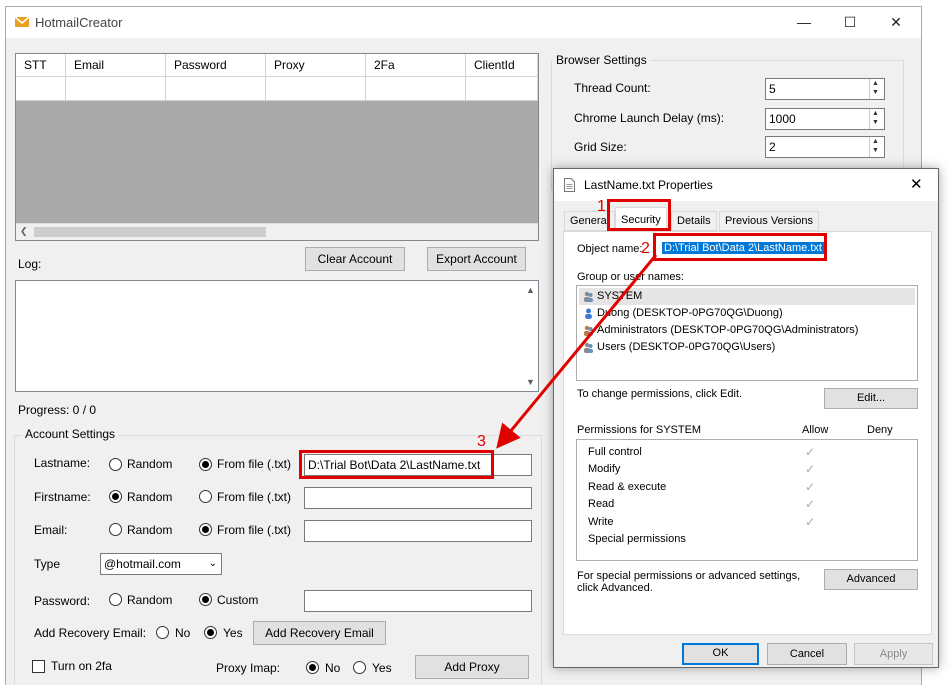  What do you see at coordinates (639, 215) in the screenshot?
I see `annotation-box-security-tab` at bounding box center [639, 215].